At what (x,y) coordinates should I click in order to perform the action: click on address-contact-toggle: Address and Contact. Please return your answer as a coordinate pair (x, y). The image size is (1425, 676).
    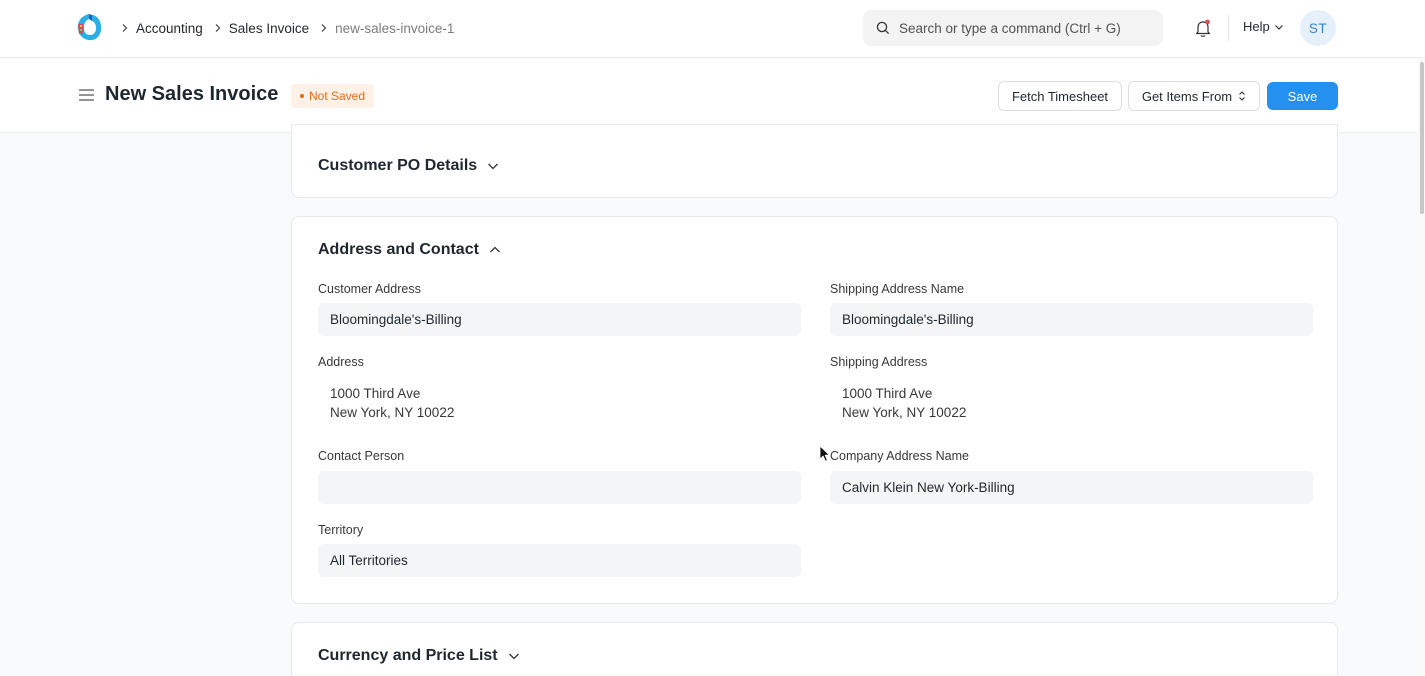
    Looking at the image, I should click on (409, 250).